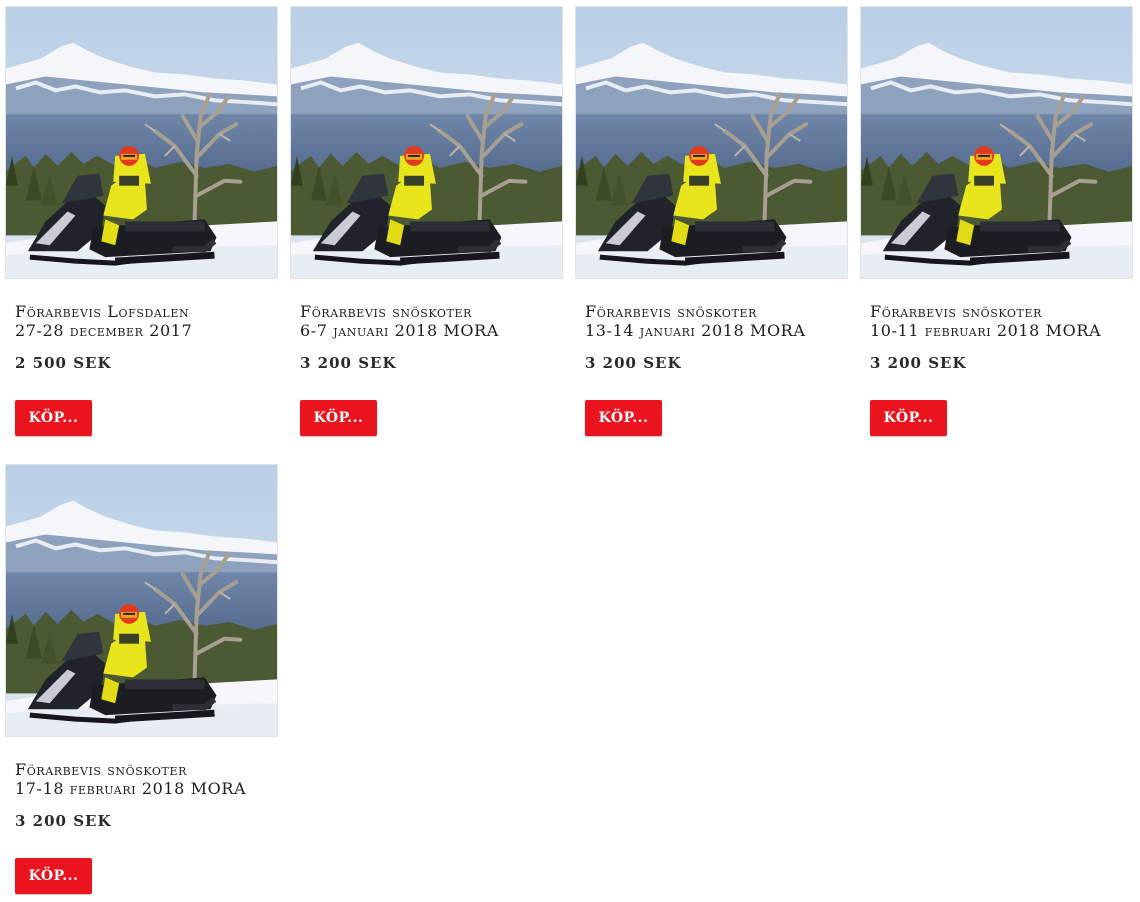 The width and height of the screenshot is (1140, 902). What do you see at coordinates (695, 330) in the screenshot?
I see `product-title-line2: 13-14 januari 2018 MORA` at bounding box center [695, 330].